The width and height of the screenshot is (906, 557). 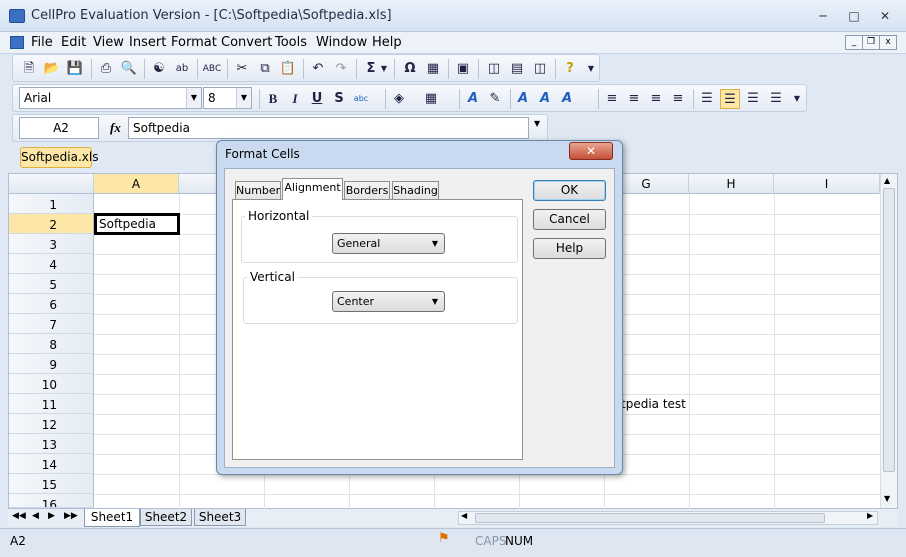 I want to click on menu-edit: Edit, so click(x=73, y=42).